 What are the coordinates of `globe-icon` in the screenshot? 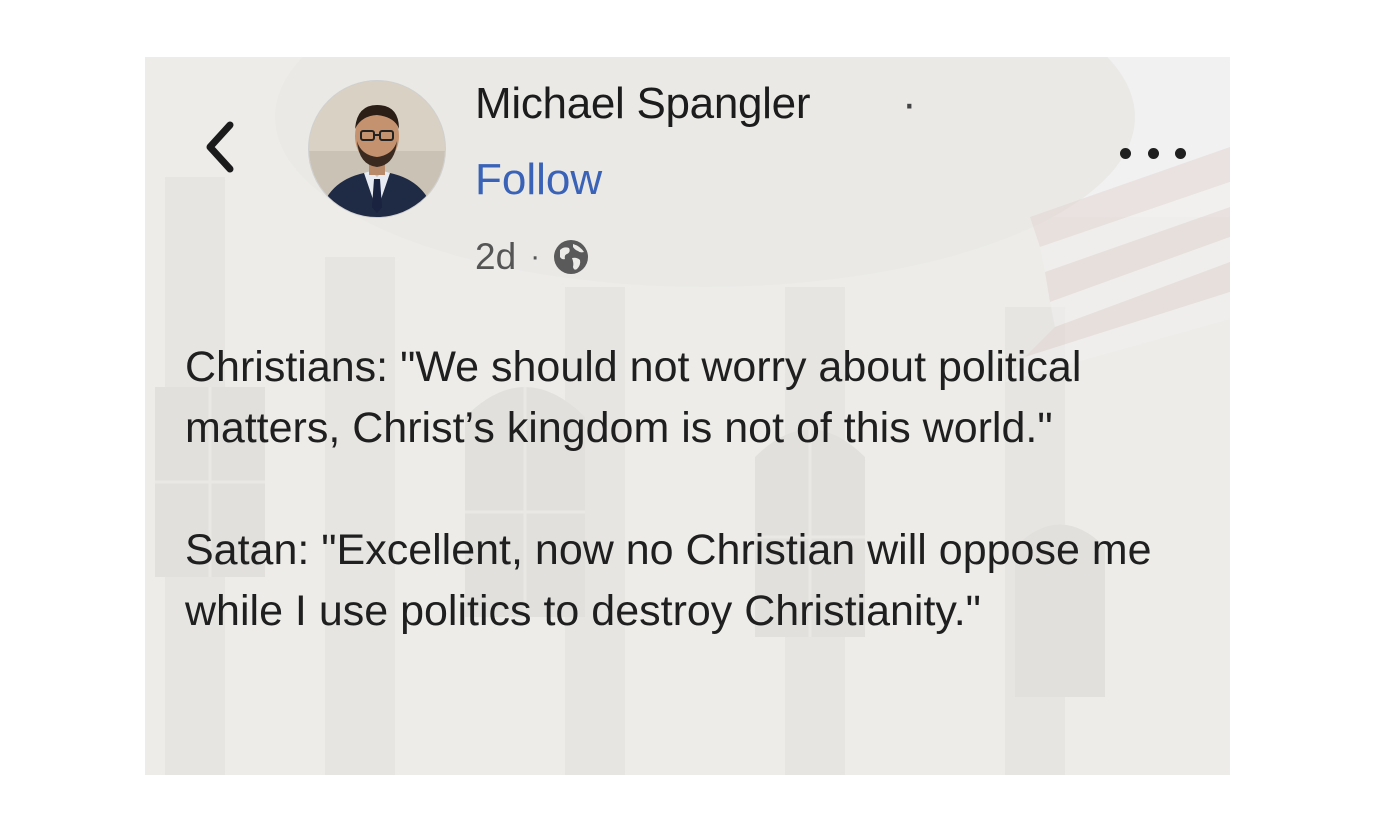 It's located at (571, 257).